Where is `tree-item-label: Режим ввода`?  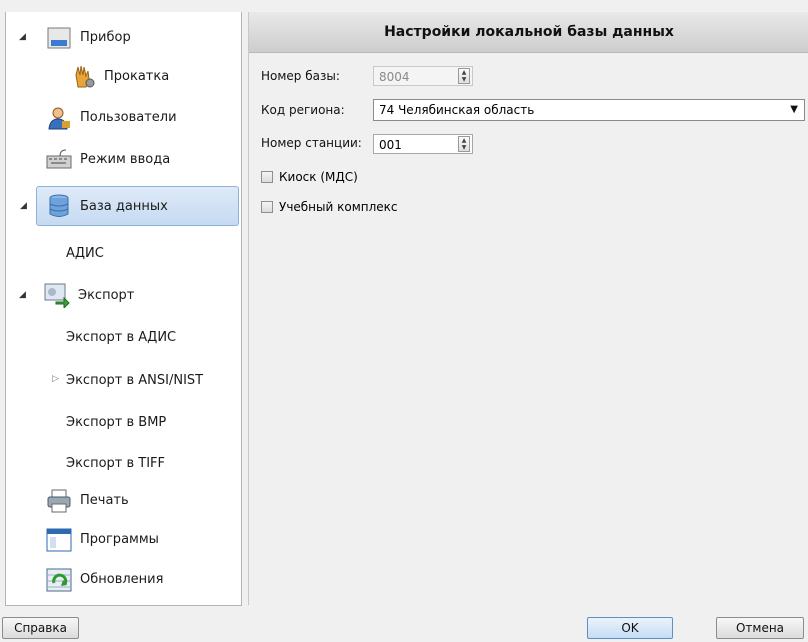 tree-item-label: Режим ввода is located at coordinates (125, 159).